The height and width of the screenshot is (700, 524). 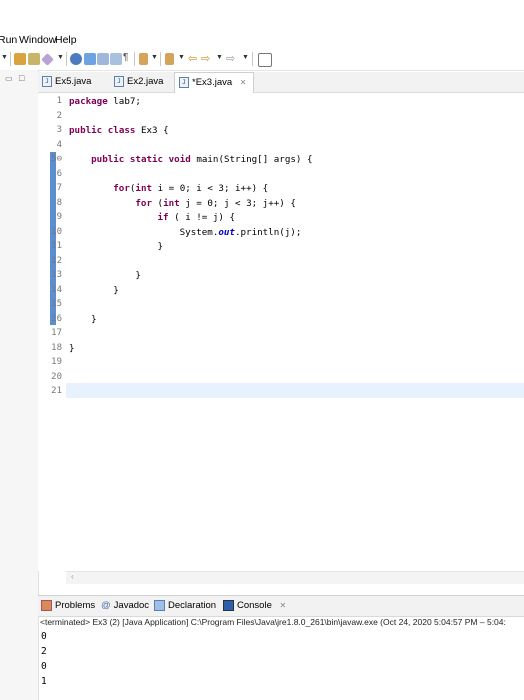 I want to click on tab-ex3-java: J *Ex3.java ✕, so click(x=214, y=83).